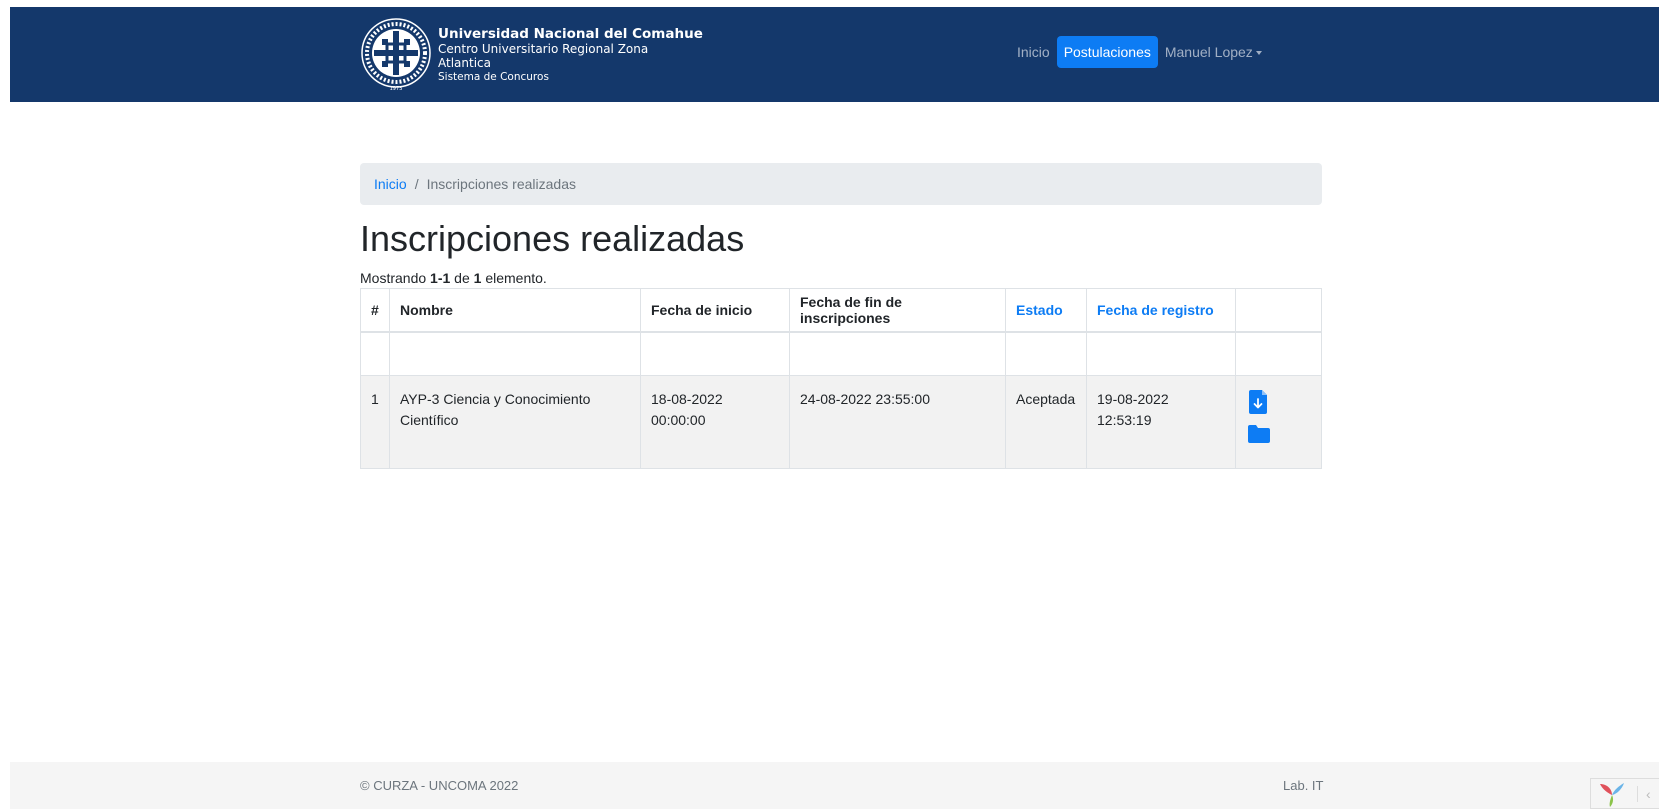 The image size is (1659, 809). I want to click on footer-copyright: © CURZA - UNCOMA 2022, so click(439, 785).